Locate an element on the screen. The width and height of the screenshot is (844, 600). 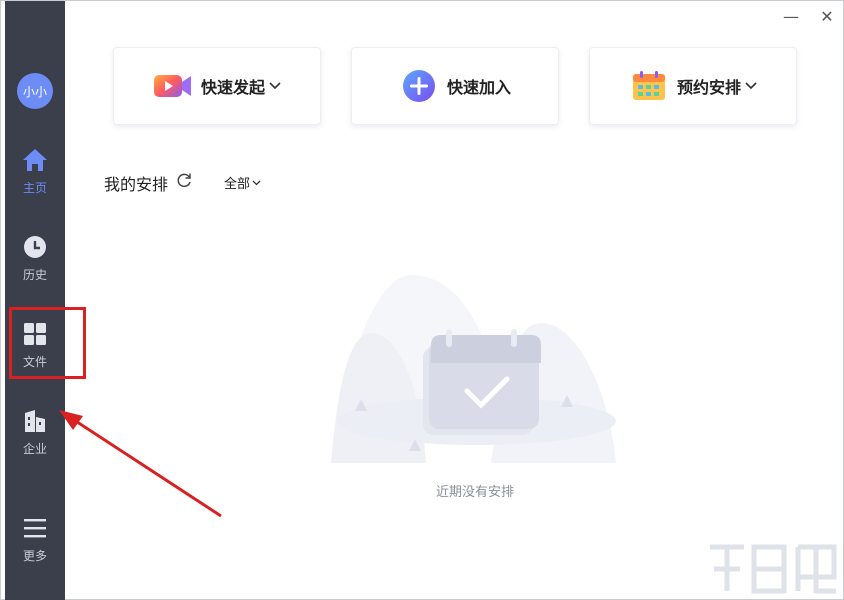
calendar-icon is located at coordinates (649, 86).